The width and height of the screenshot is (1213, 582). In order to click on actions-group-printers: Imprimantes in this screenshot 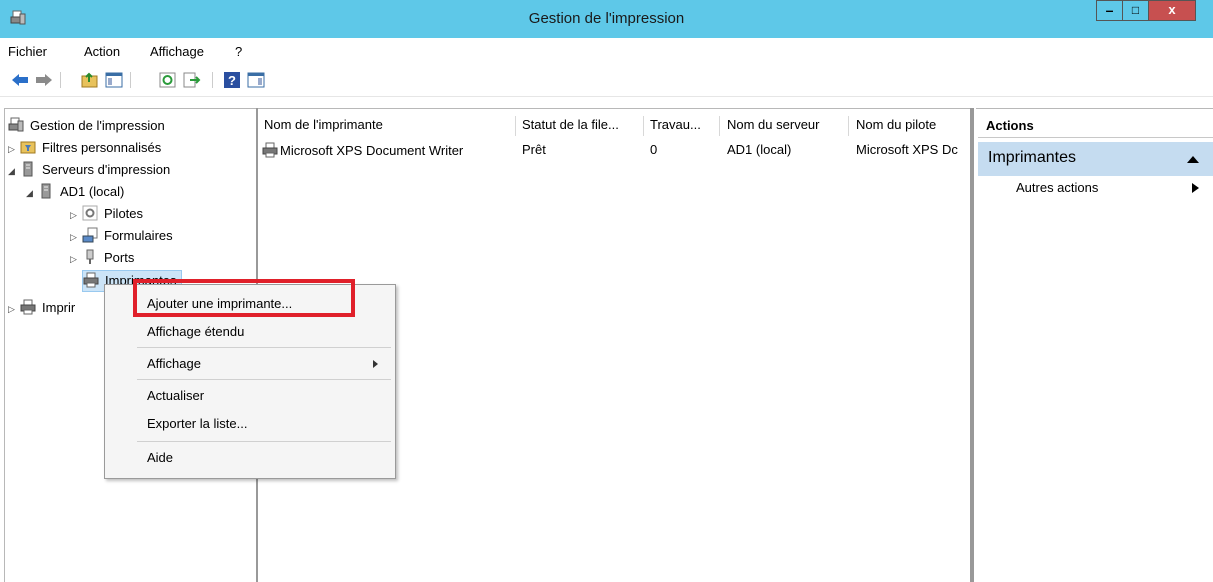, I will do `click(1095, 159)`.